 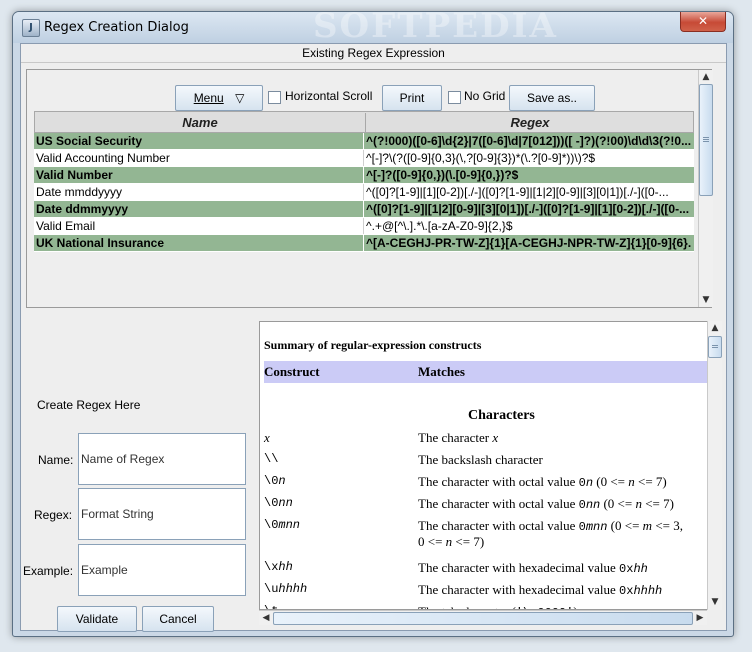 I want to click on title-bar: J Regex Creation Dialog SOFTPEDIA ✕, so click(x=373, y=28).